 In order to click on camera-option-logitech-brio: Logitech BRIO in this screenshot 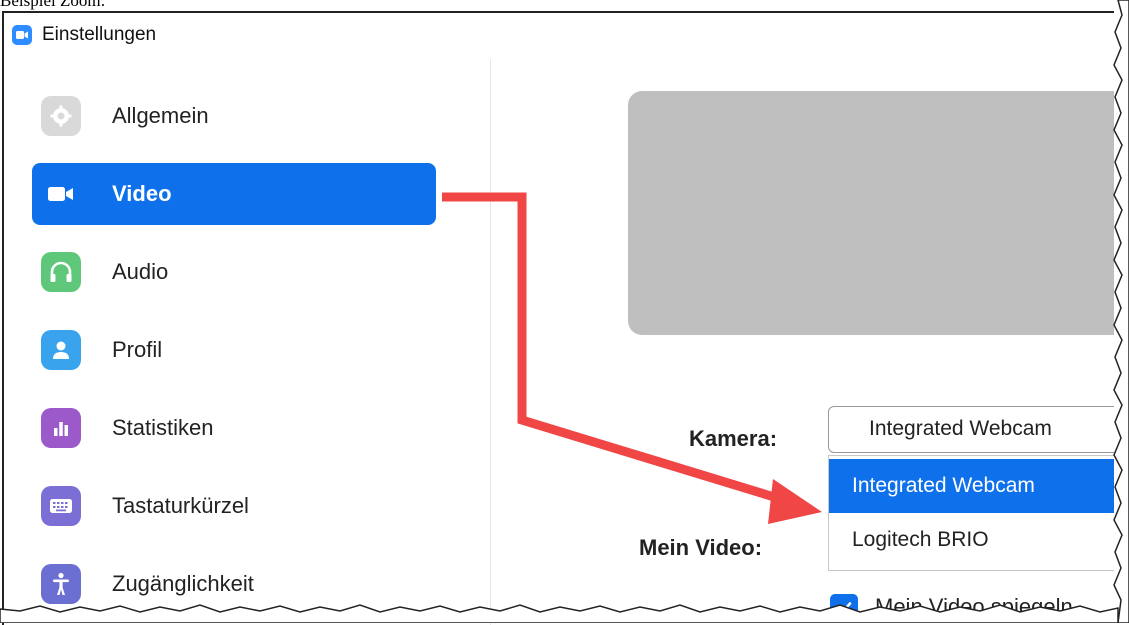, I will do `click(971, 540)`.